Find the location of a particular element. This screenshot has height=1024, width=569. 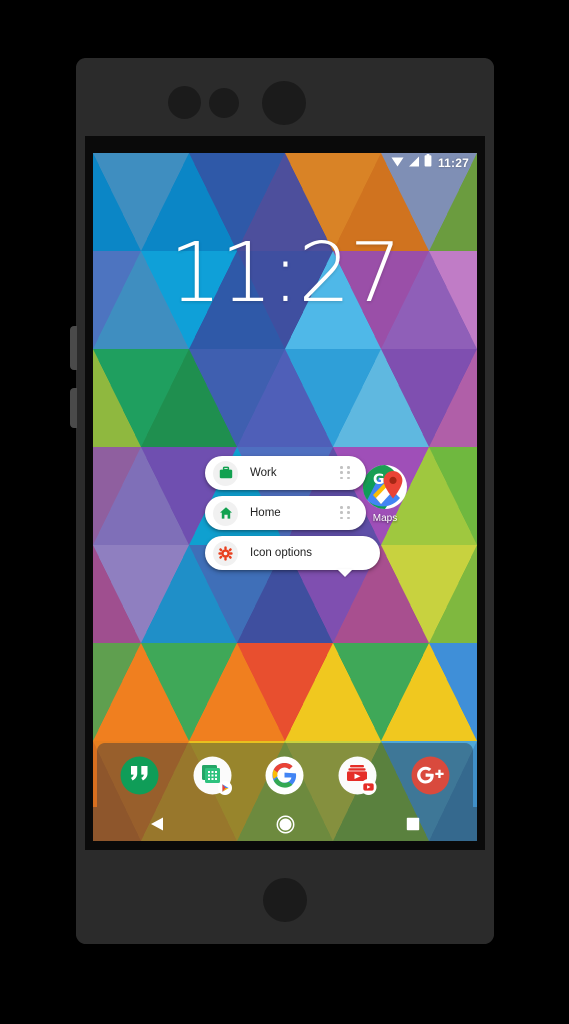

navigation-bar is located at coordinates (285, 824).